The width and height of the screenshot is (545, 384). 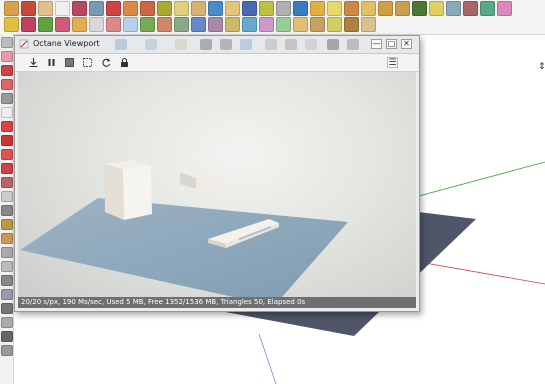 I want to click on circle-tool-icon, so click(x=7, y=112).